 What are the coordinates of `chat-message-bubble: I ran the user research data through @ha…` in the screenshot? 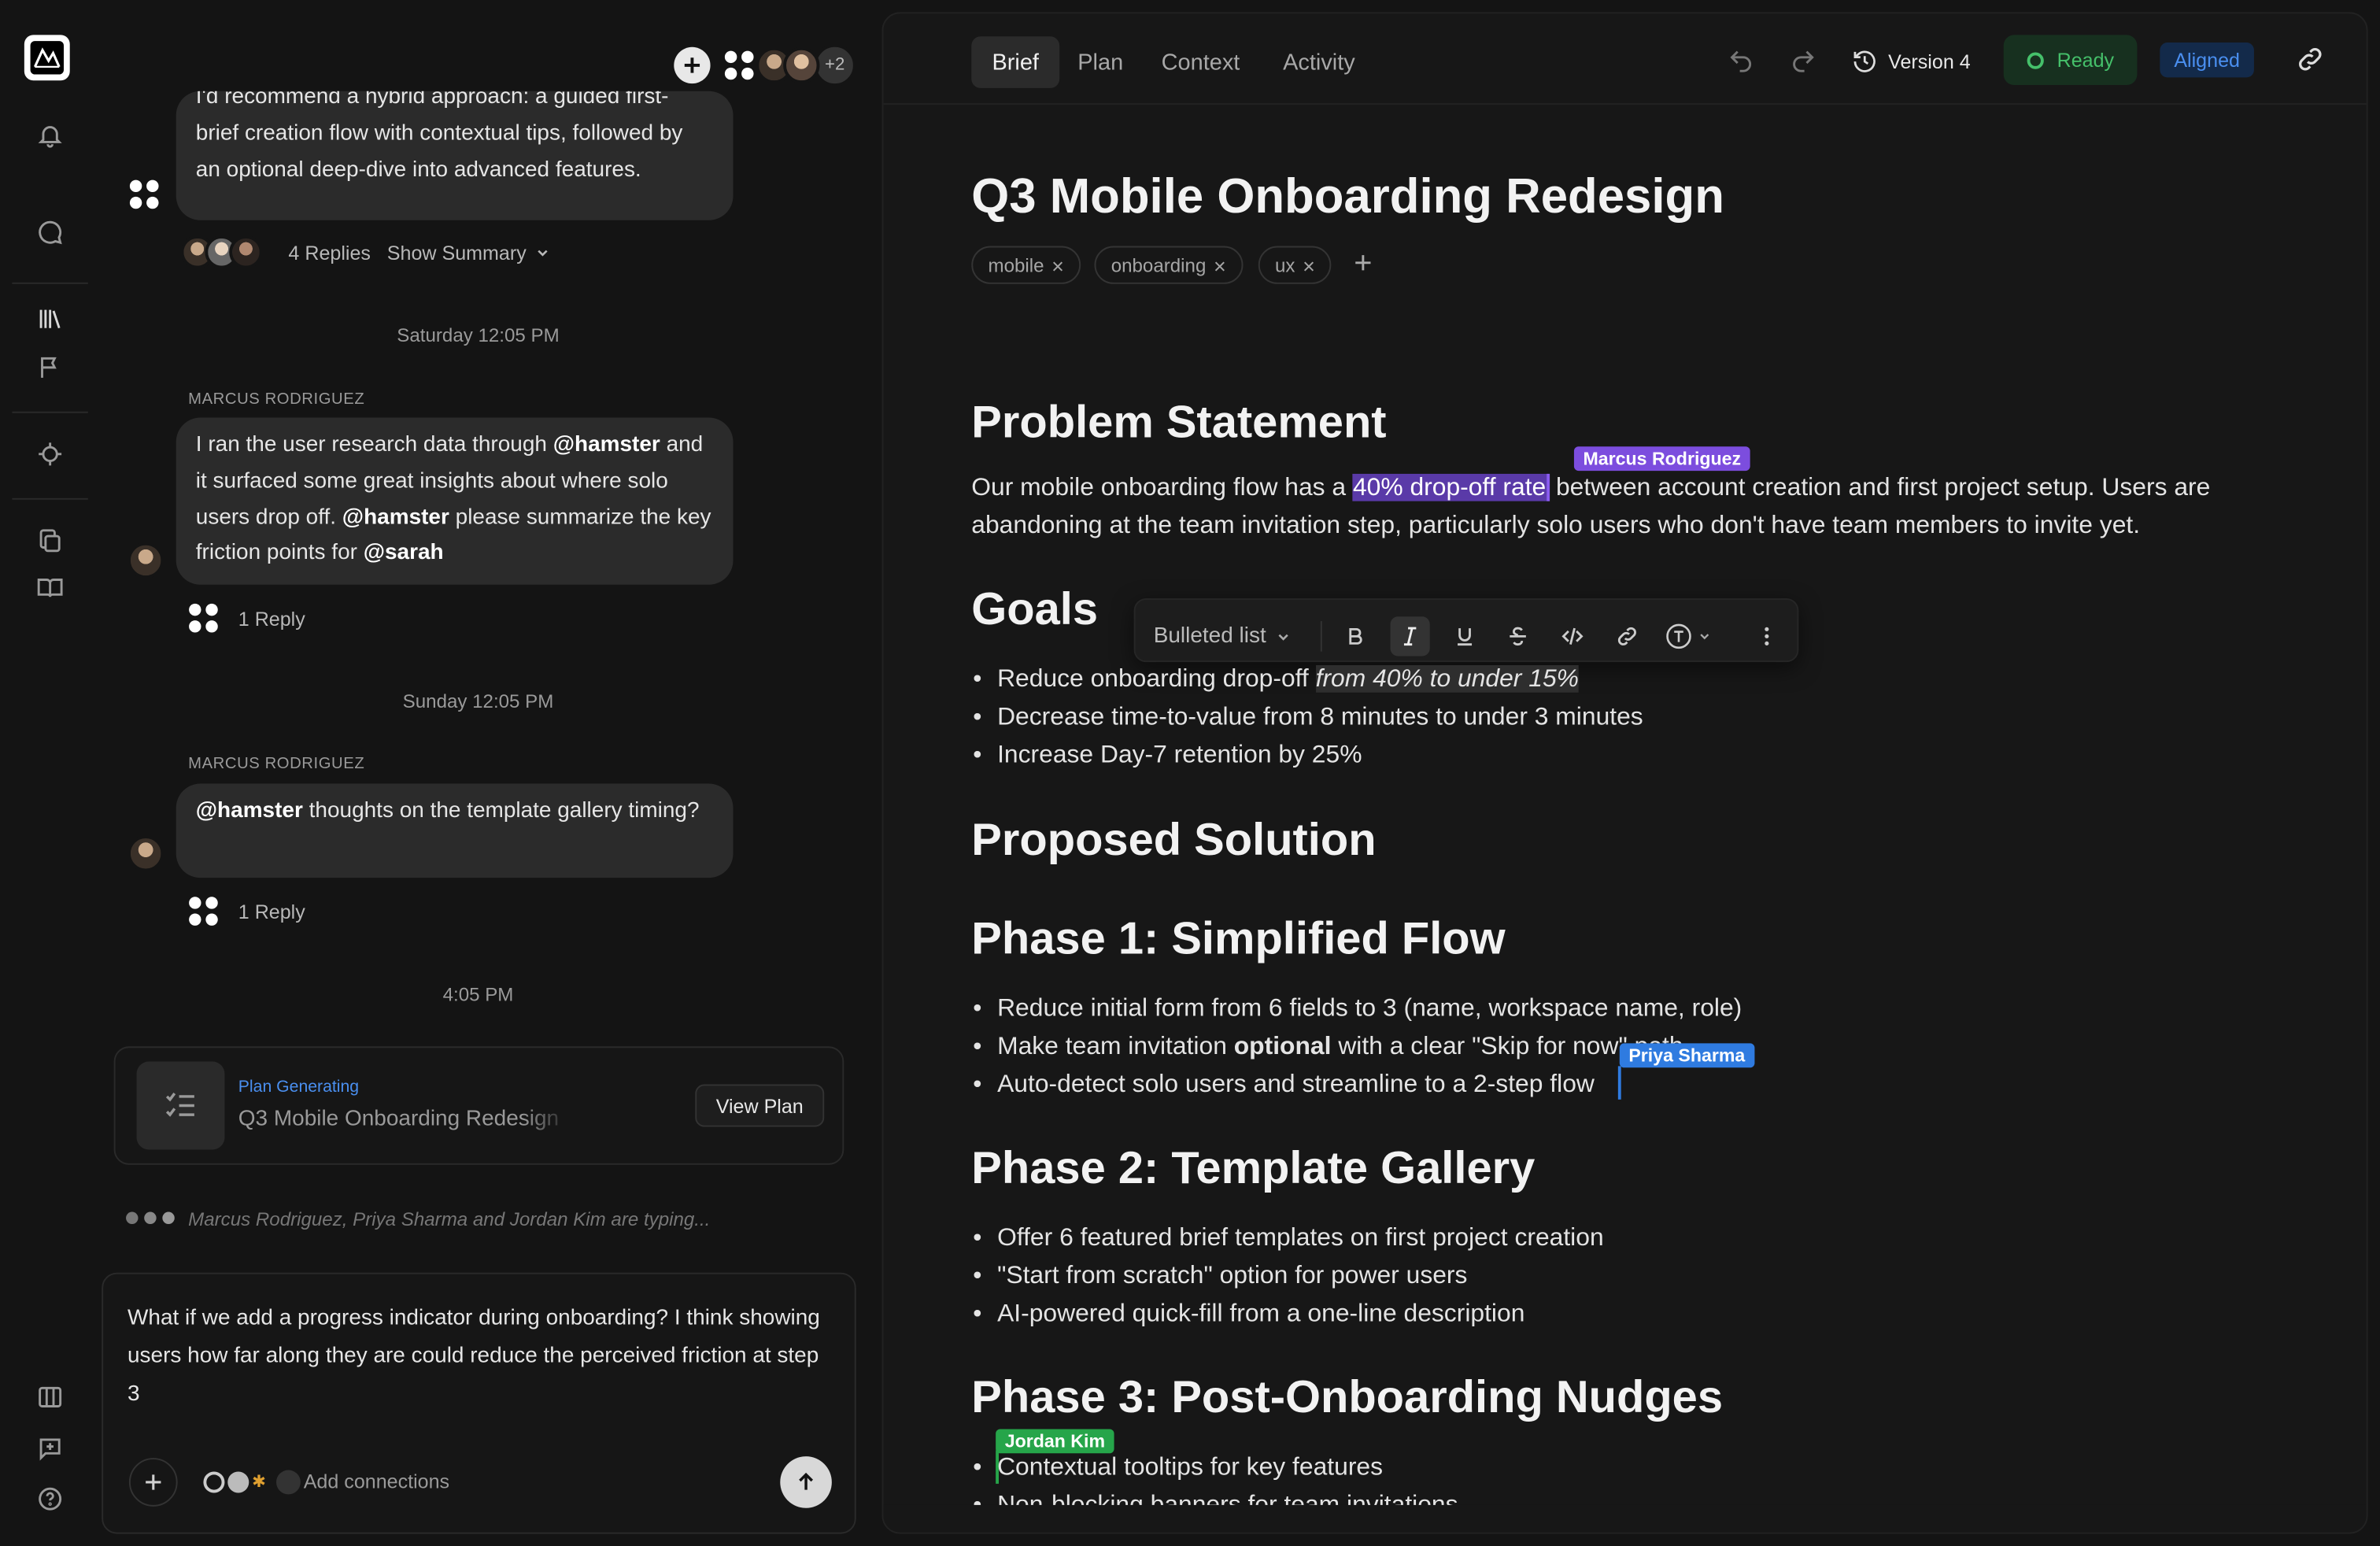 It's located at (455, 501).